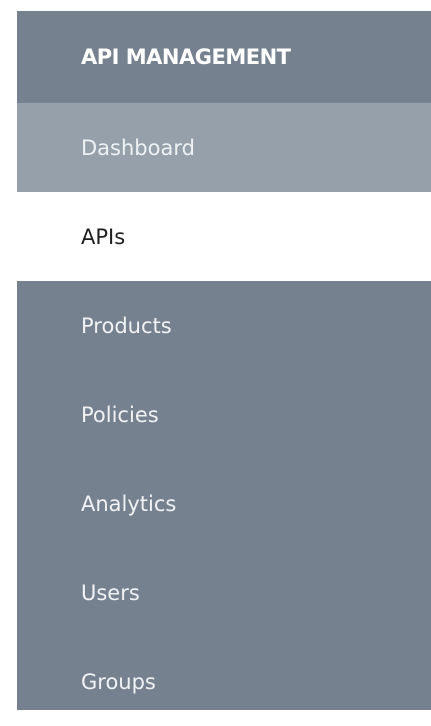 This screenshot has width=431, height=726. Describe the element at coordinates (224, 325) in the screenshot. I see `nav-item-products: Products` at that location.